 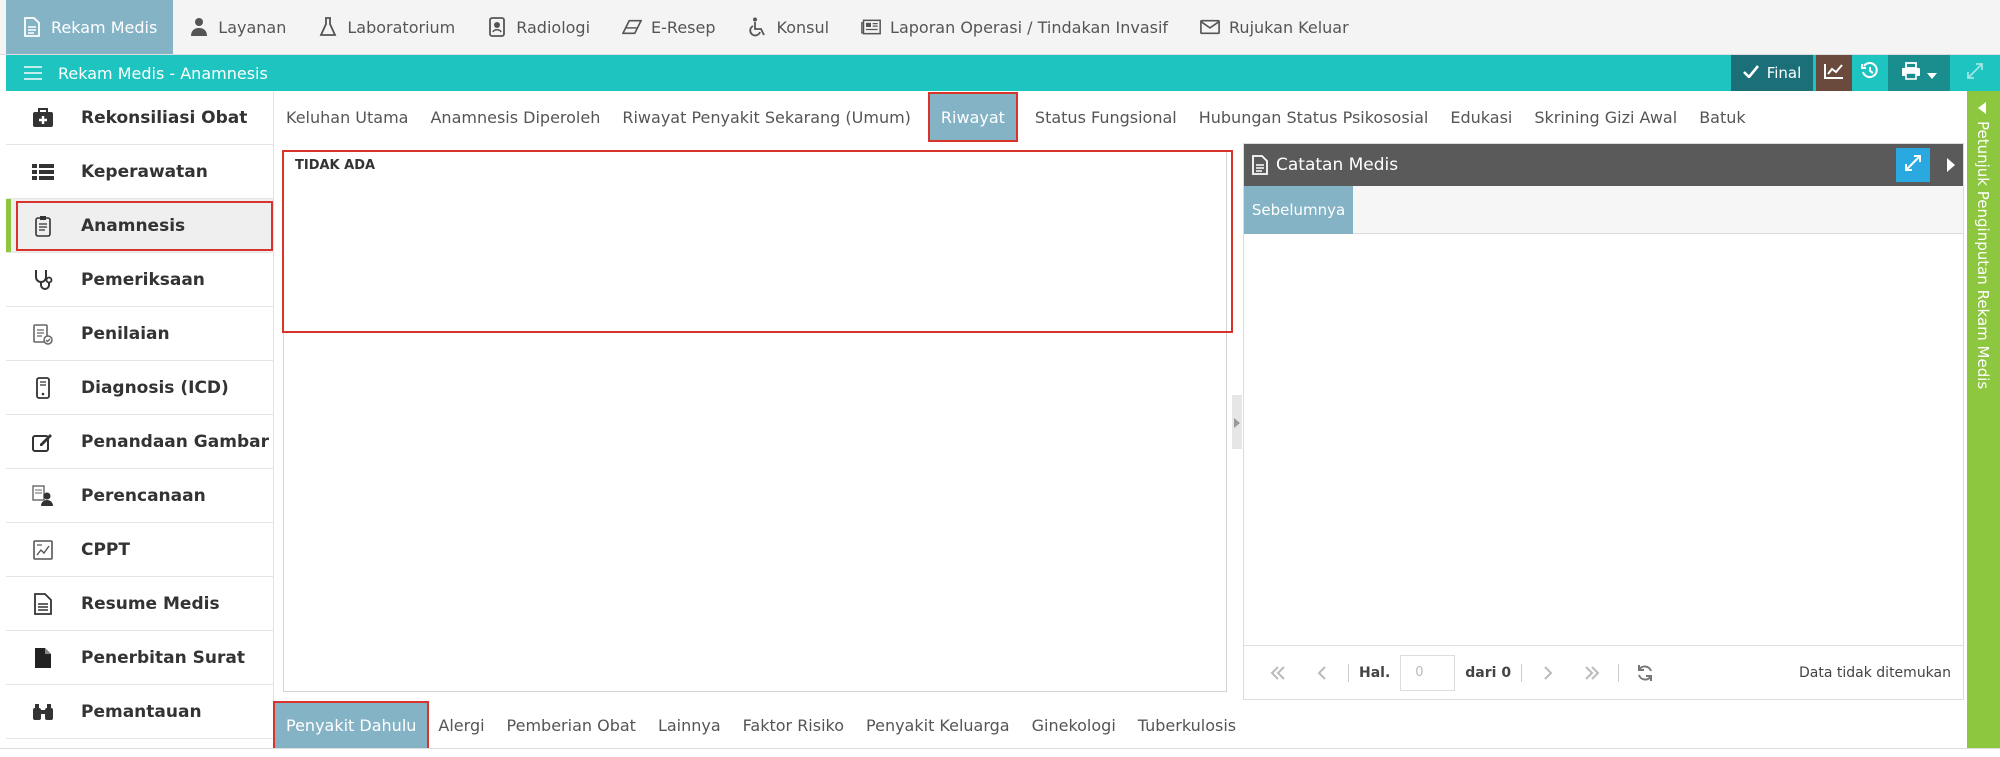 What do you see at coordinates (1322, 672) in the screenshot?
I see `prev-page-button` at bounding box center [1322, 672].